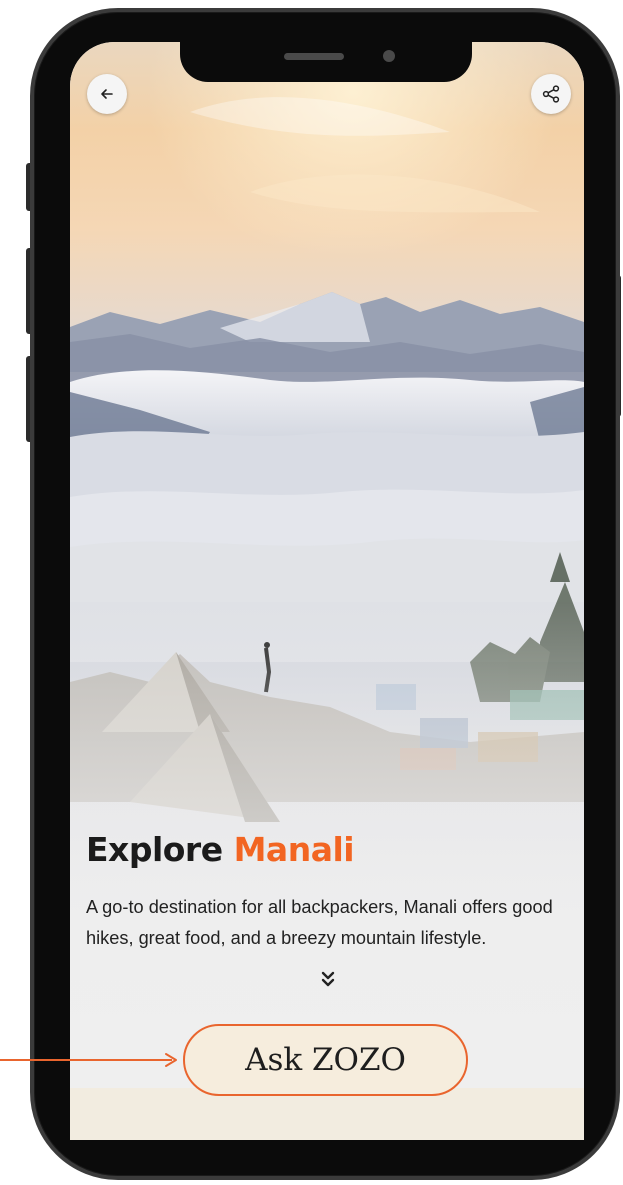  What do you see at coordinates (325, 1060) in the screenshot?
I see `ask-zozo-button: Ask ZOZO` at bounding box center [325, 1060].